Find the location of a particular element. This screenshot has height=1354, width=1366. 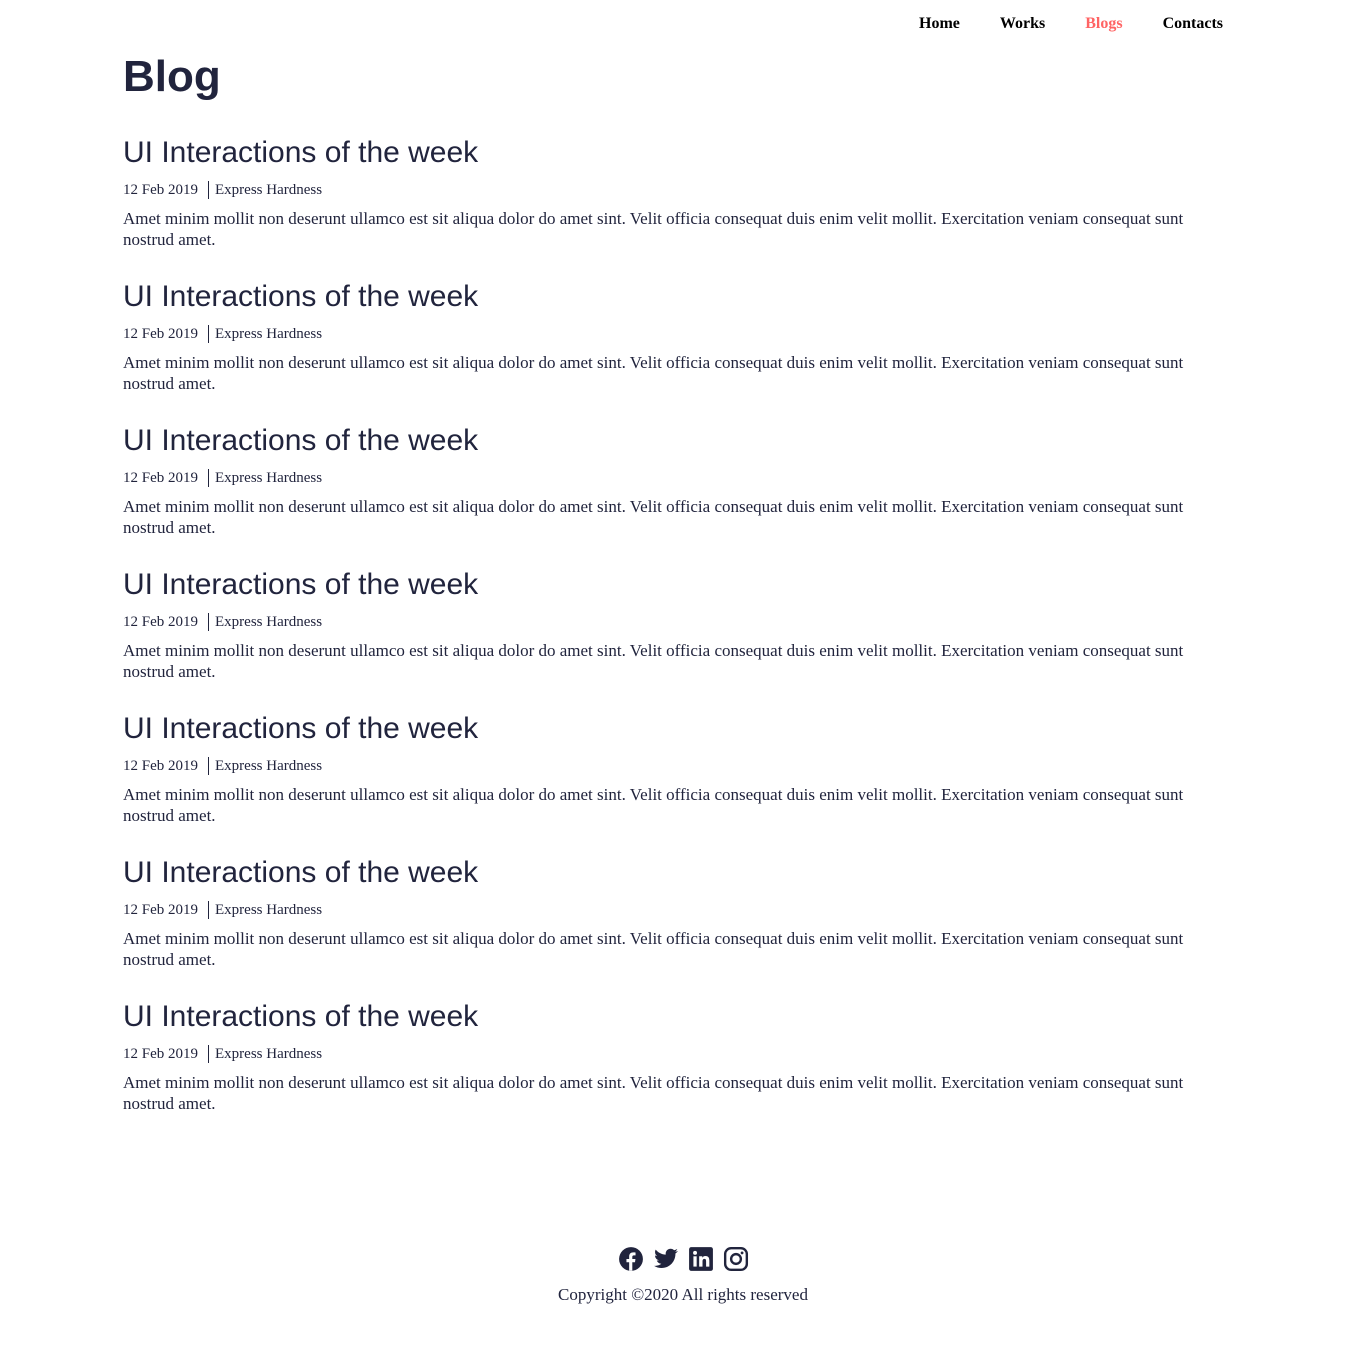

social-links is located at coordinates (683, 1259).